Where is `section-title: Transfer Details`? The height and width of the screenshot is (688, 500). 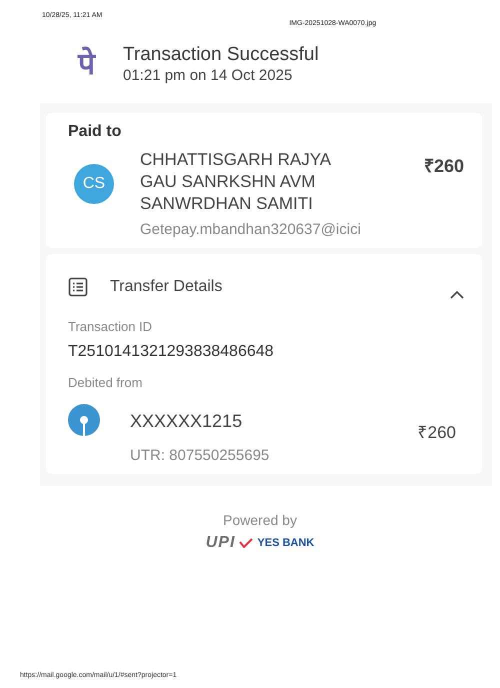
section-title: Transfer Details is located at coordinates (167, 287).